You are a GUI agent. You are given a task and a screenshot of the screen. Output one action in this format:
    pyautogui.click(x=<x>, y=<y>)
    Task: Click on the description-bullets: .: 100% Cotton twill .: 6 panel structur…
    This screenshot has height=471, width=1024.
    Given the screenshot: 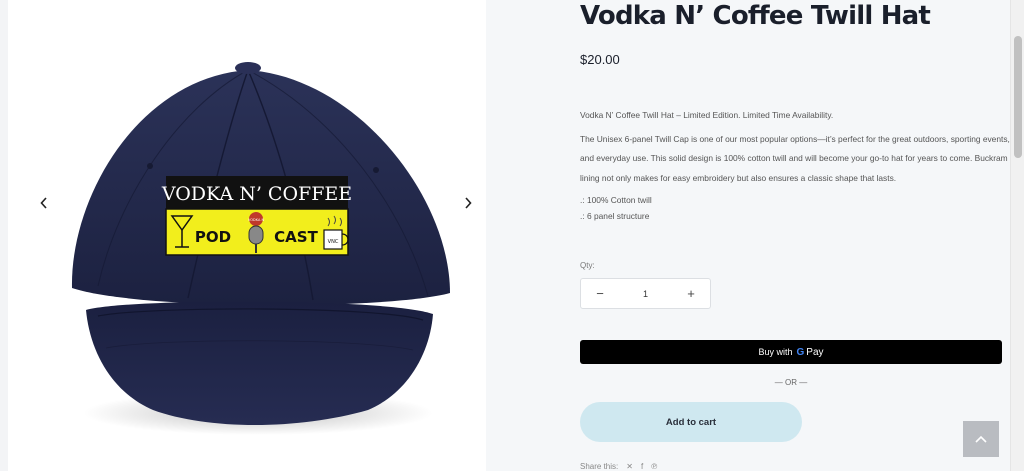 What is the action you would take?
    pyautogui.click(x=795, y=208)
    